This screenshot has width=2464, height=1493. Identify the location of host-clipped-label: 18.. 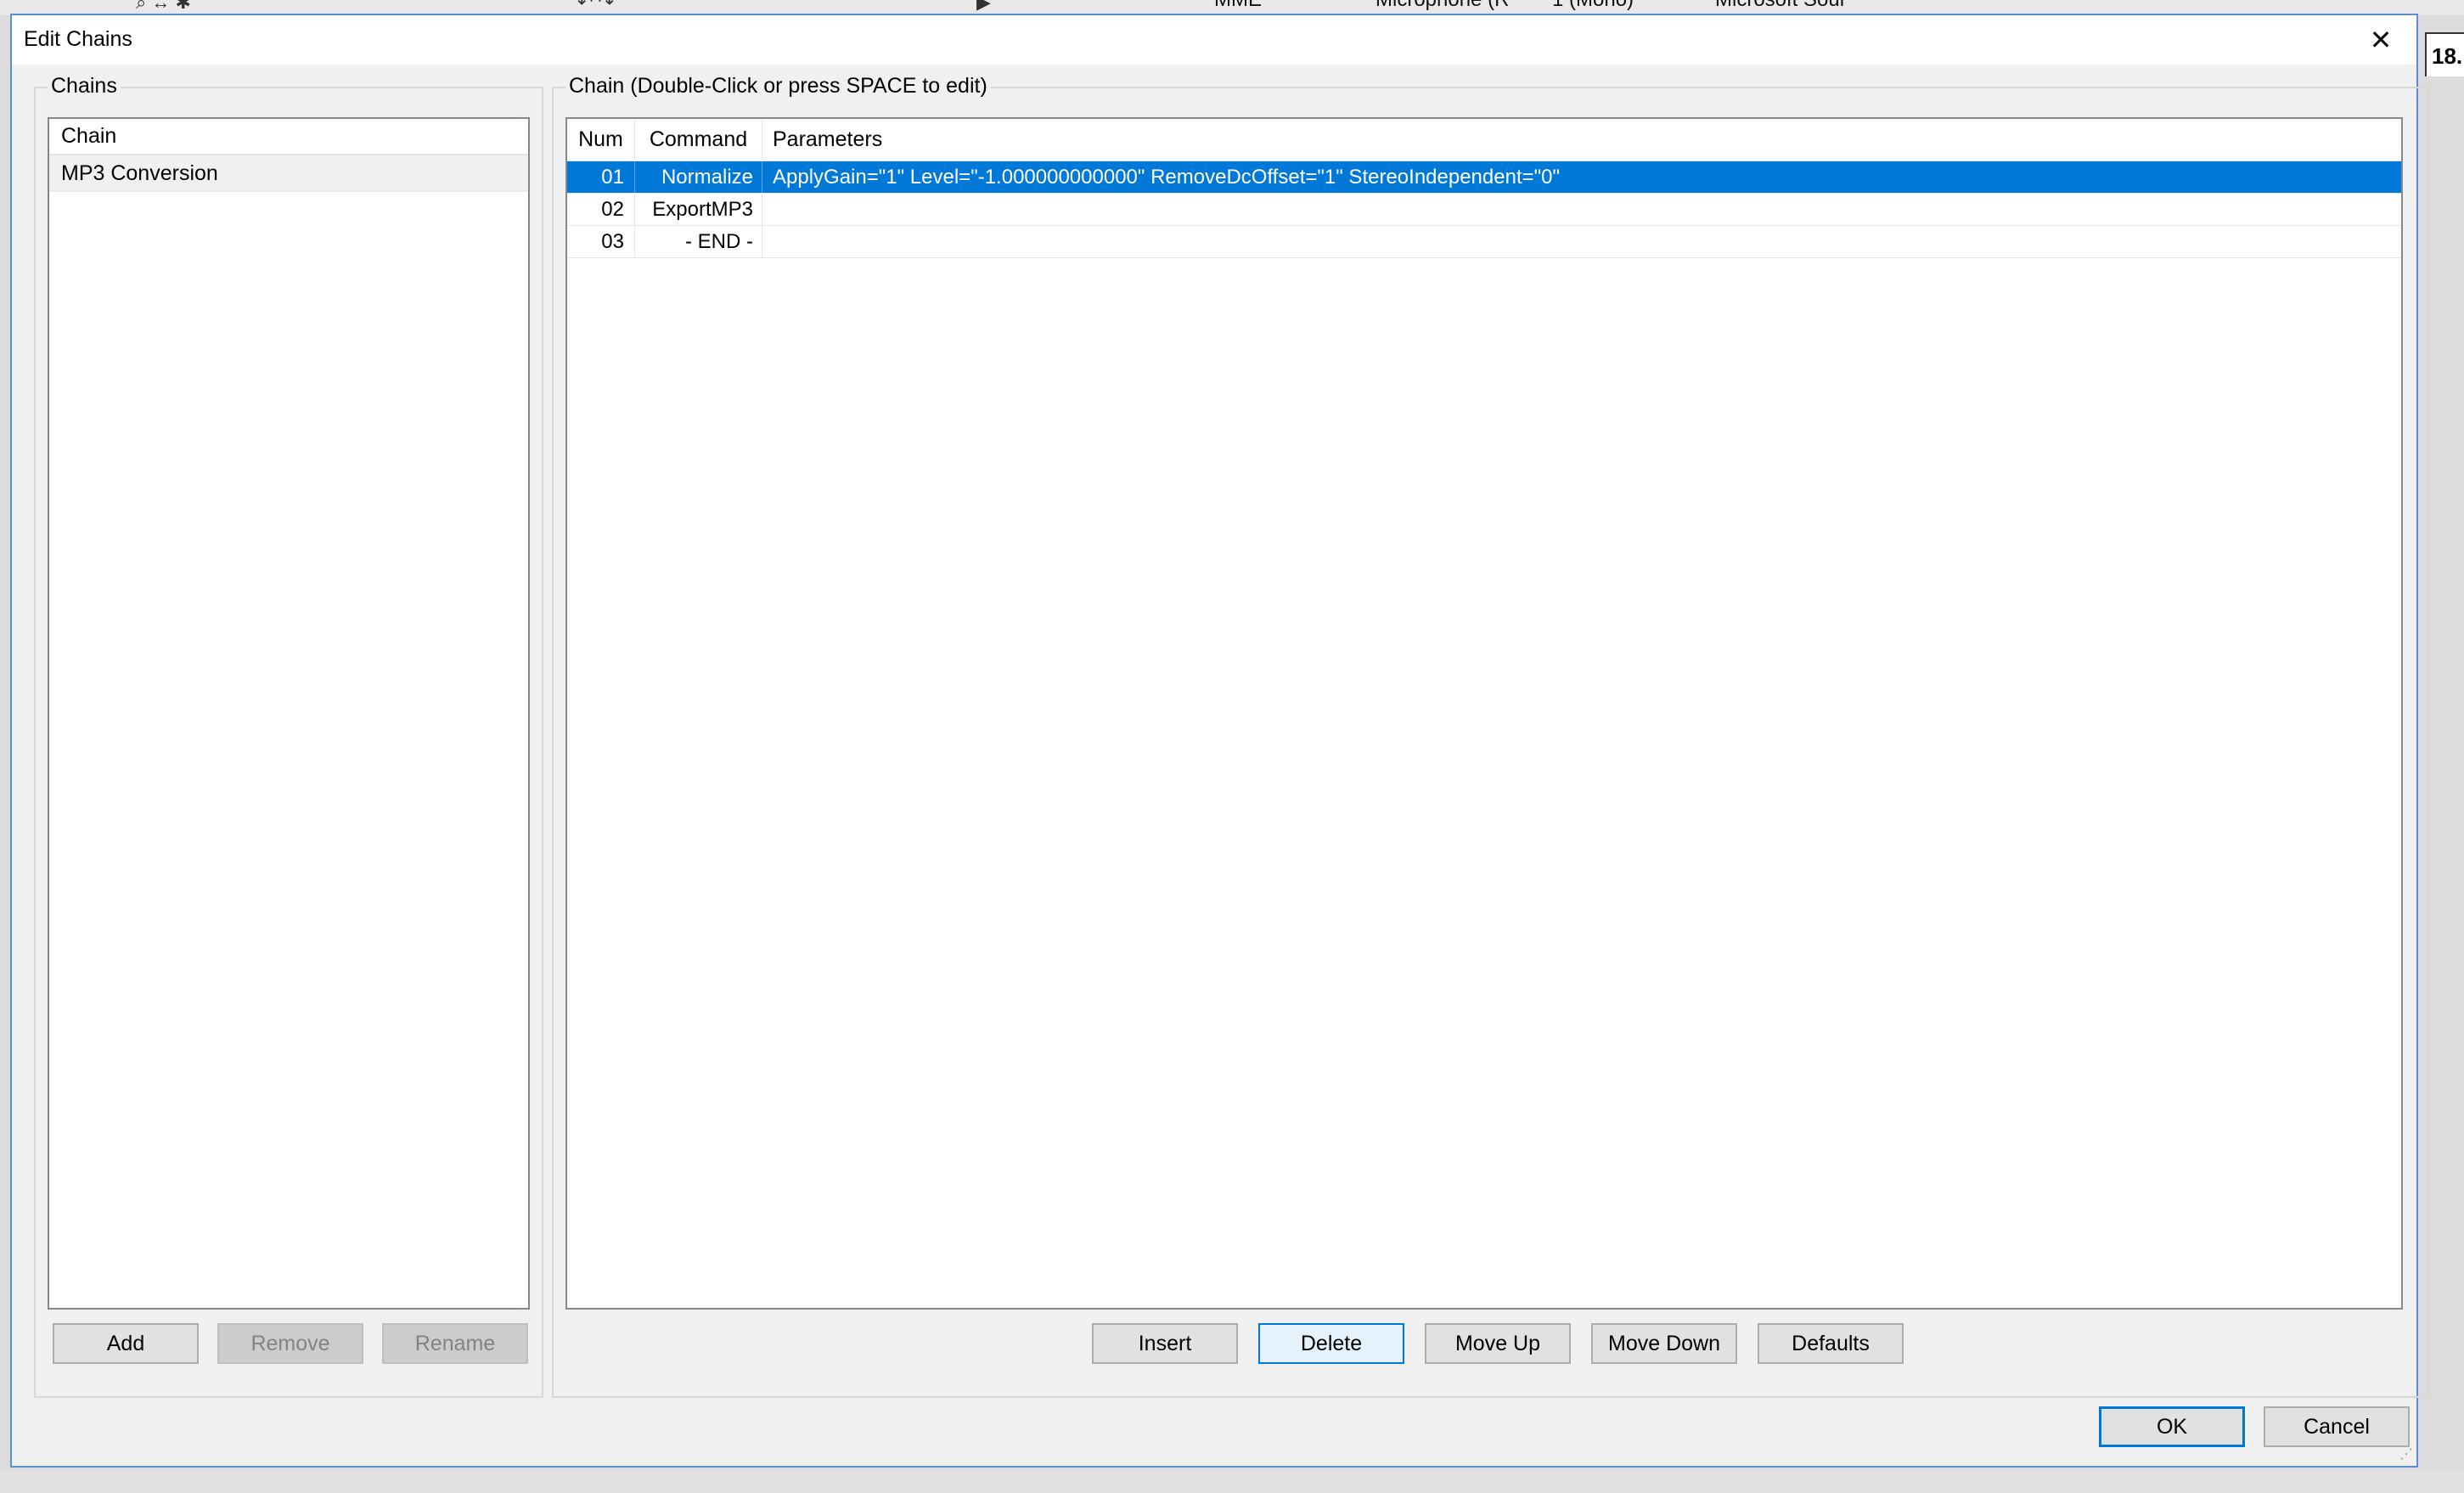
(2444, 54).